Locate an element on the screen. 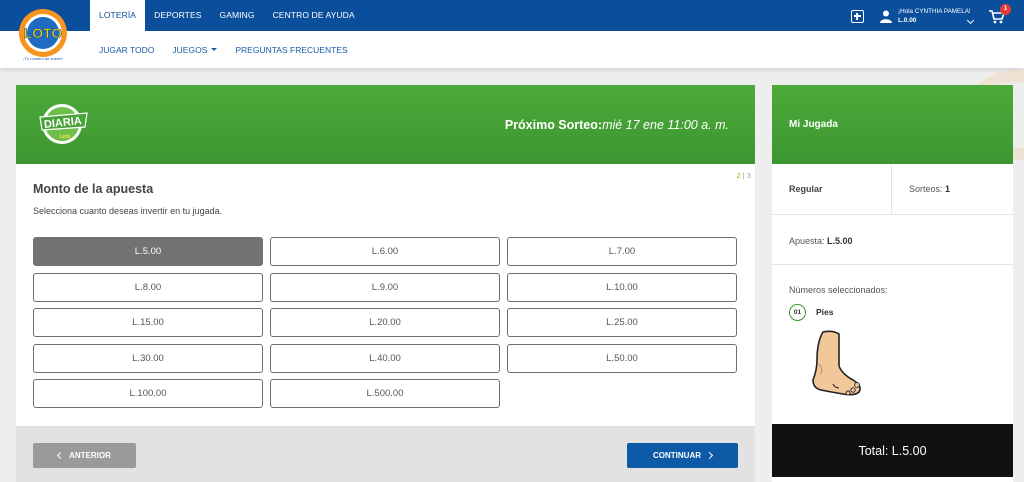  selected-numbers-label: Números seleccionados: is located at coordinates (838, 290).